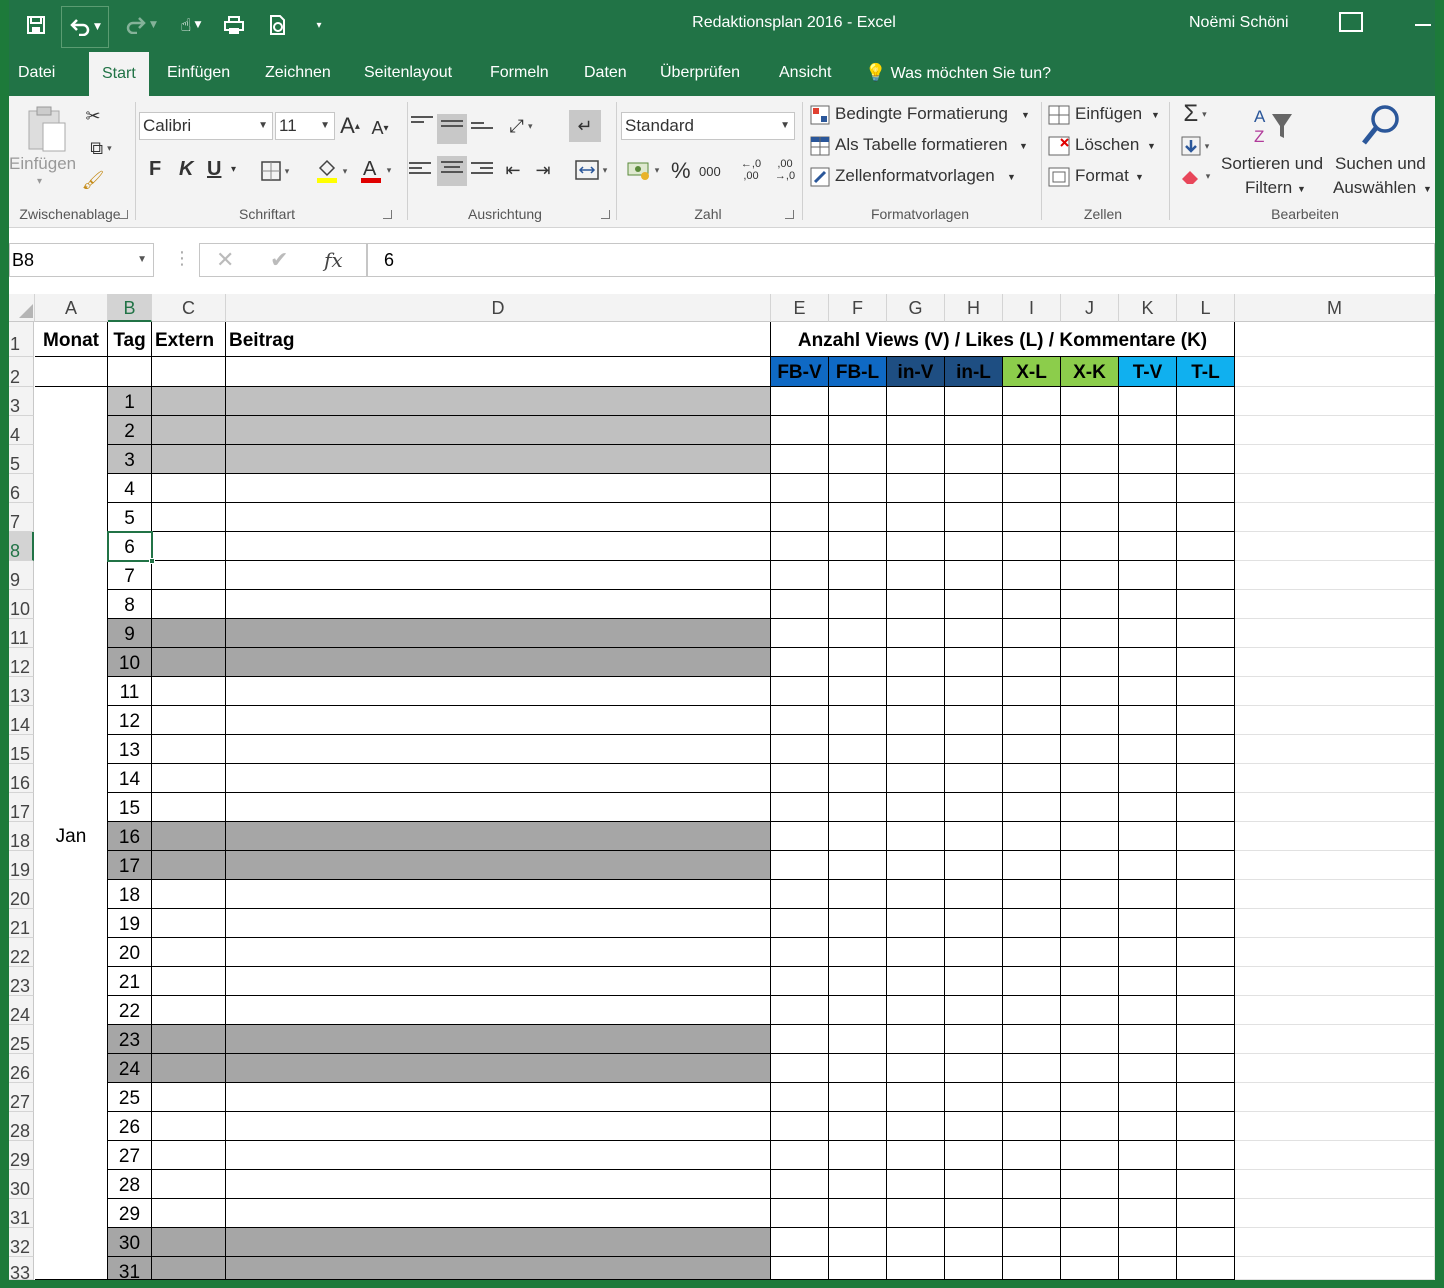 The image size is (1444, 1288). I want to click on metric-header-in-l: in-L, so click(974, 372).